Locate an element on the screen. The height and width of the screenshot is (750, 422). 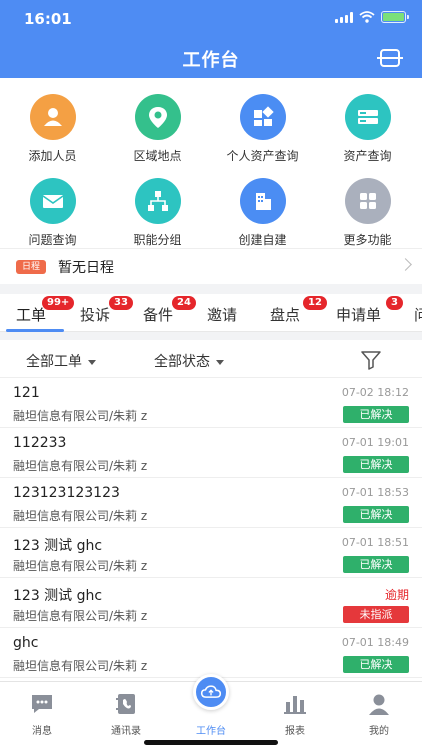
tab-label: 投诉 is located at coordinates (95, 315).